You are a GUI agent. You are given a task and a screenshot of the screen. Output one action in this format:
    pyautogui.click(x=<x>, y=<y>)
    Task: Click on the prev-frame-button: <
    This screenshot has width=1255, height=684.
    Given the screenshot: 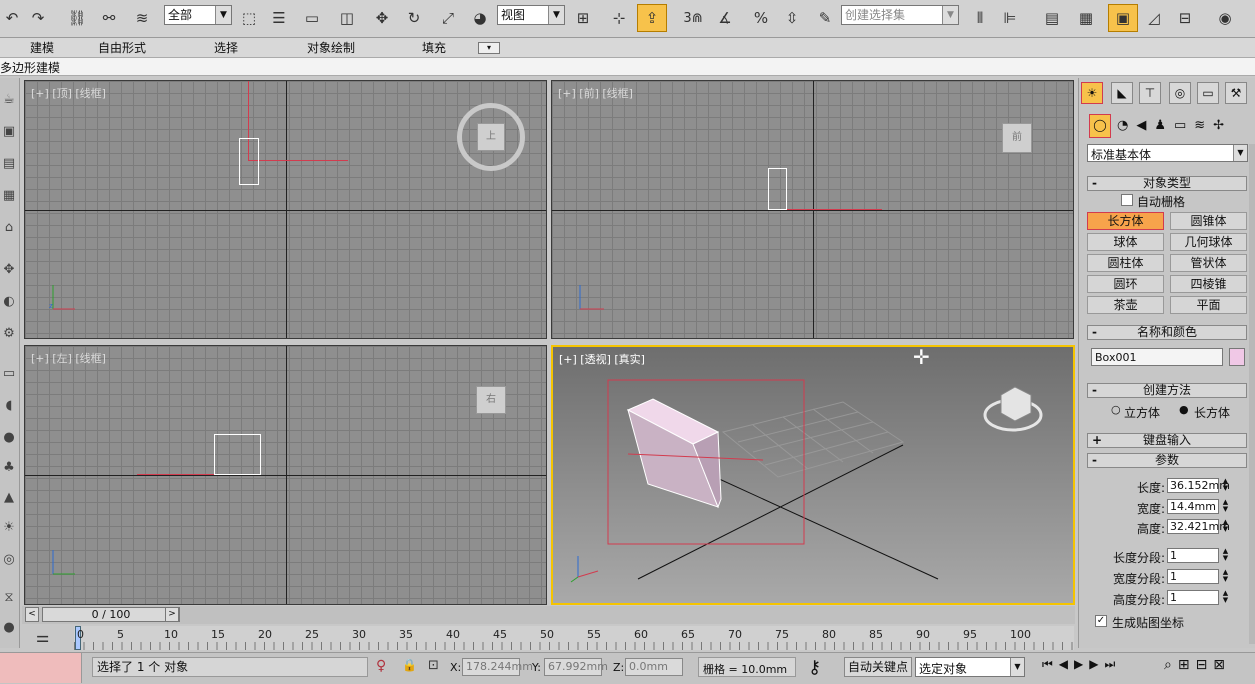 What is the action you would take?
    pyautogui.click(x=32, y=614)
    